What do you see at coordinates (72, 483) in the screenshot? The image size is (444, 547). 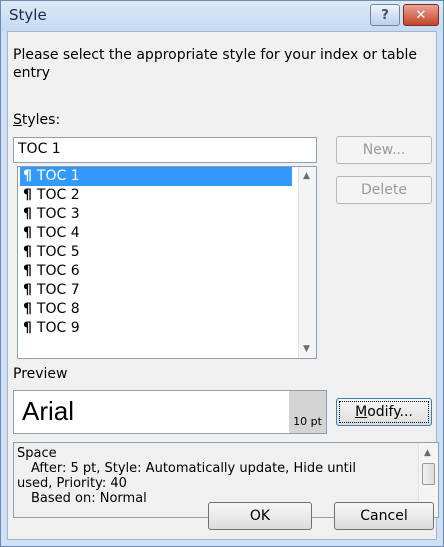 I see `description-line: used, Priority: 40` at bounding box center [72, 483].